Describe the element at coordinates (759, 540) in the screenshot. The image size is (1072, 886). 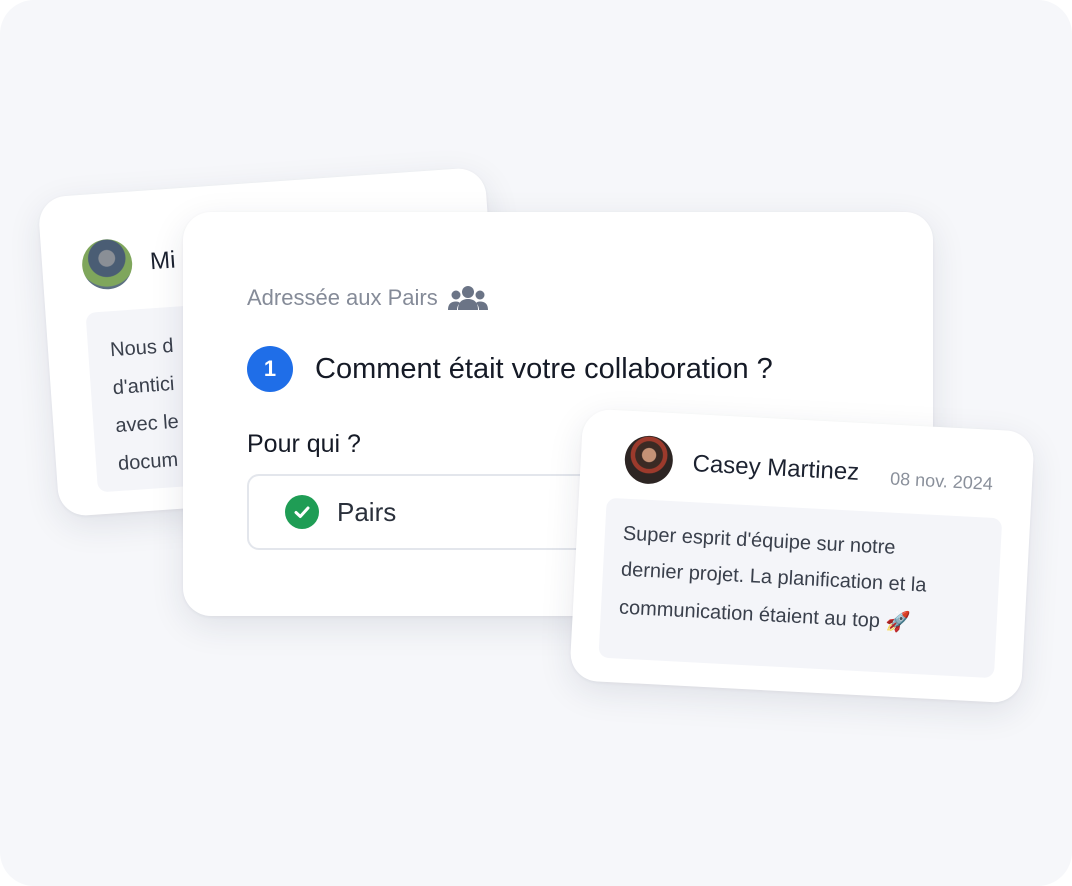
I see `comment-line: Super esprit d'équipe sur notre` at that location.